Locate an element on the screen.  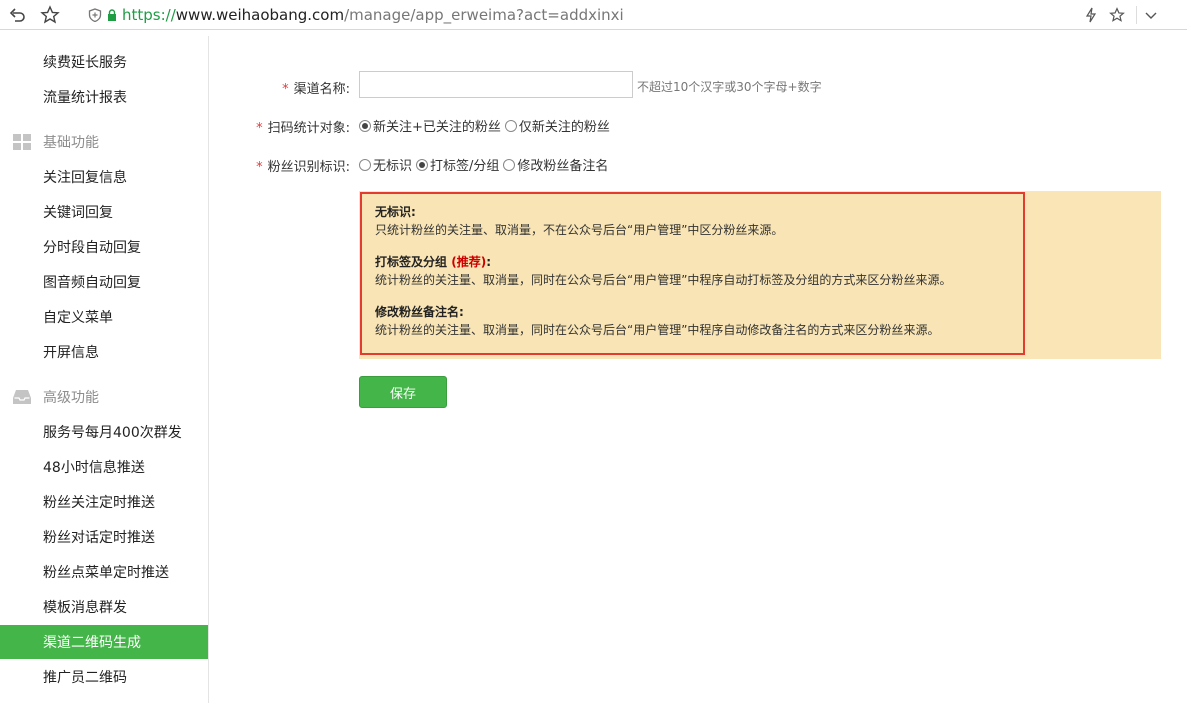
fan-mark-option-tag: 打标签/分组 is located at coordinates (457, 164).